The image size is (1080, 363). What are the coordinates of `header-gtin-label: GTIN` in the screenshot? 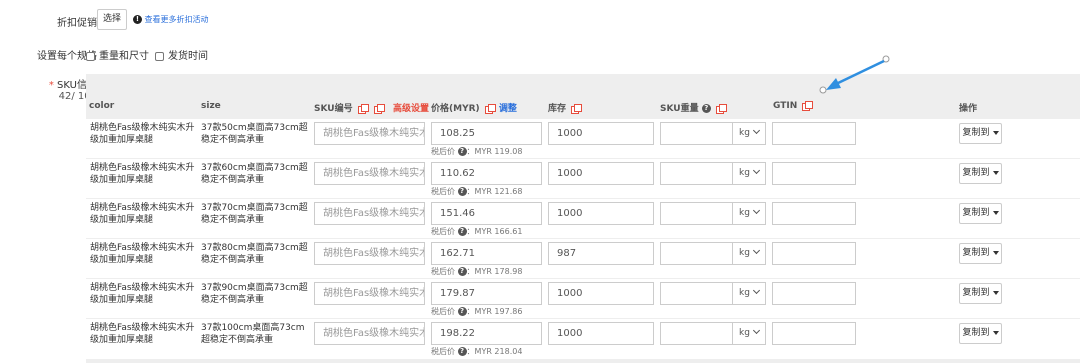 It's located at (785, 106).